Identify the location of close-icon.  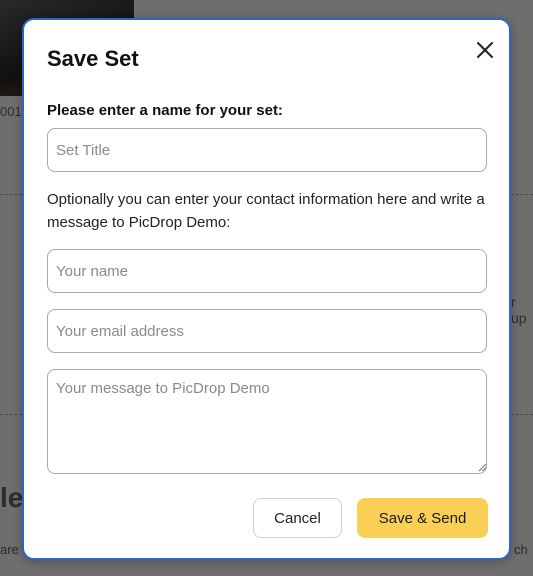
(485, 50).